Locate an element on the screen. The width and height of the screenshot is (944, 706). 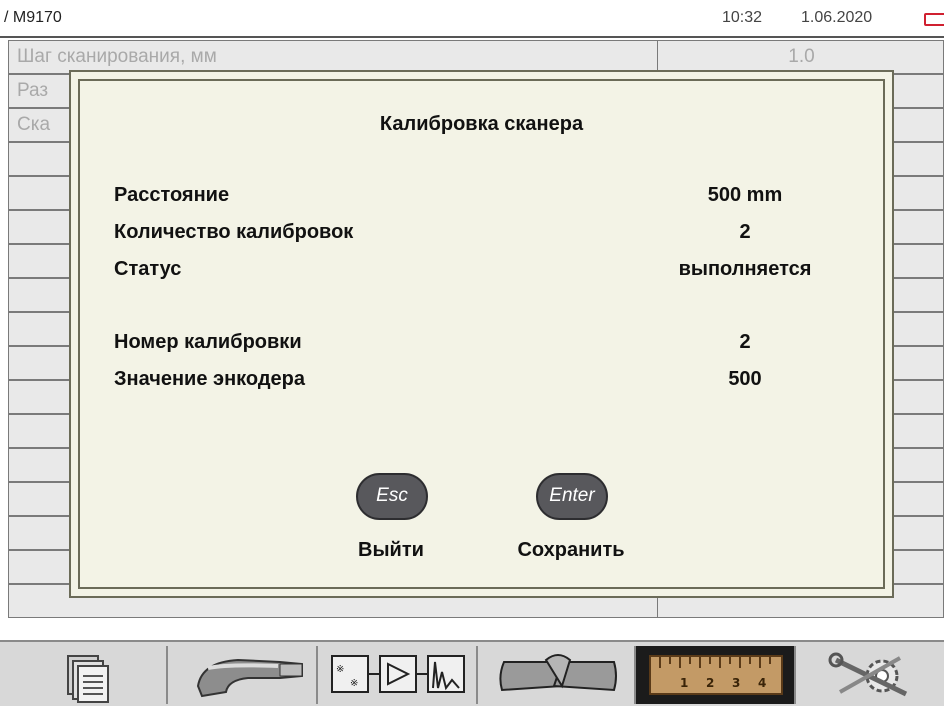
esc-button: Esc is located at coordinates (392, 496).